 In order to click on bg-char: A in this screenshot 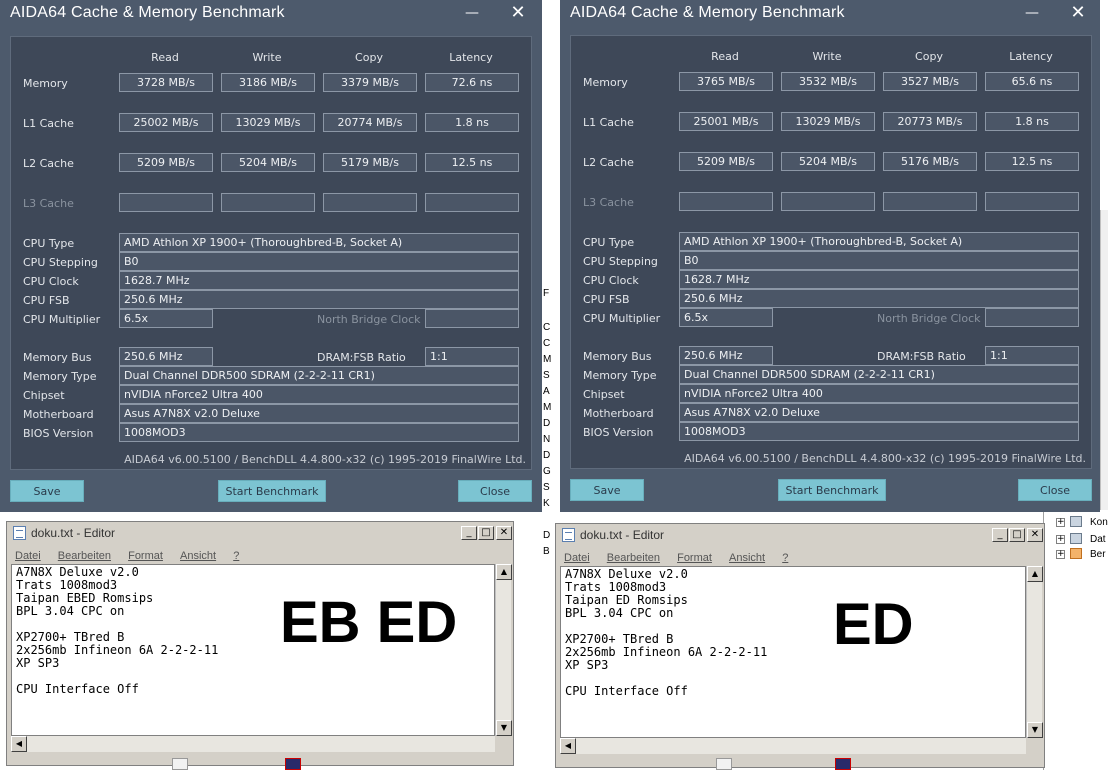, I will do `click(546, 391)`.